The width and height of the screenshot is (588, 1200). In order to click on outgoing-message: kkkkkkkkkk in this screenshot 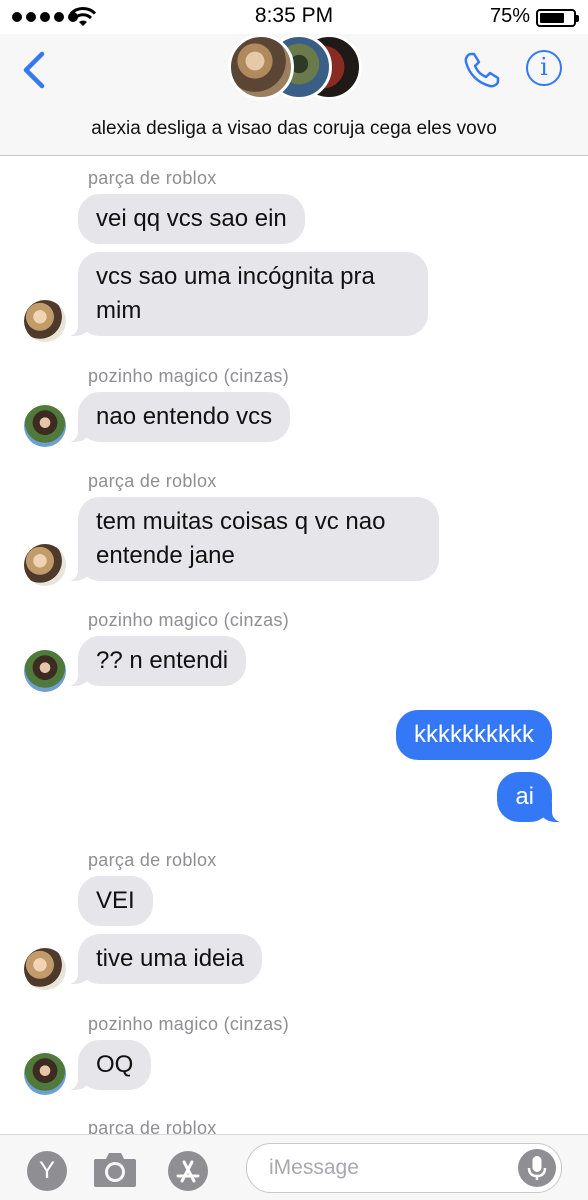, I will do `click(474, 735)`.